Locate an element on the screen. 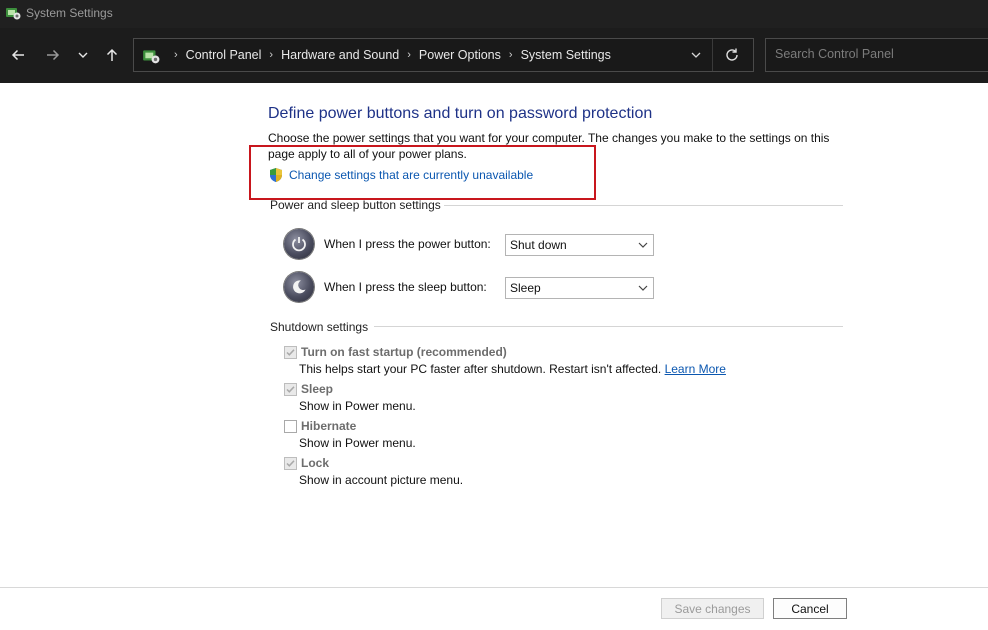 This screenshot has height=630, width=988. fast-startup-option: Turn on fast startup (recommended) is located at coordinates (395, 352).